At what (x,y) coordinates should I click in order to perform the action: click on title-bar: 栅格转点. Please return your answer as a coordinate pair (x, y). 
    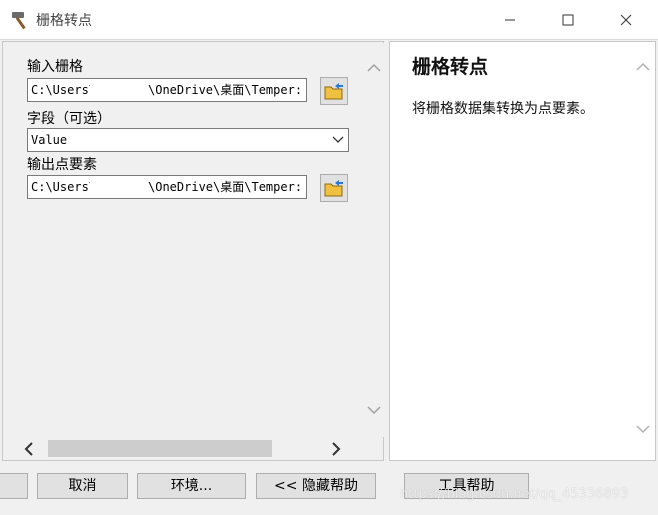
    Looking at the image, I should click on (329, 20).